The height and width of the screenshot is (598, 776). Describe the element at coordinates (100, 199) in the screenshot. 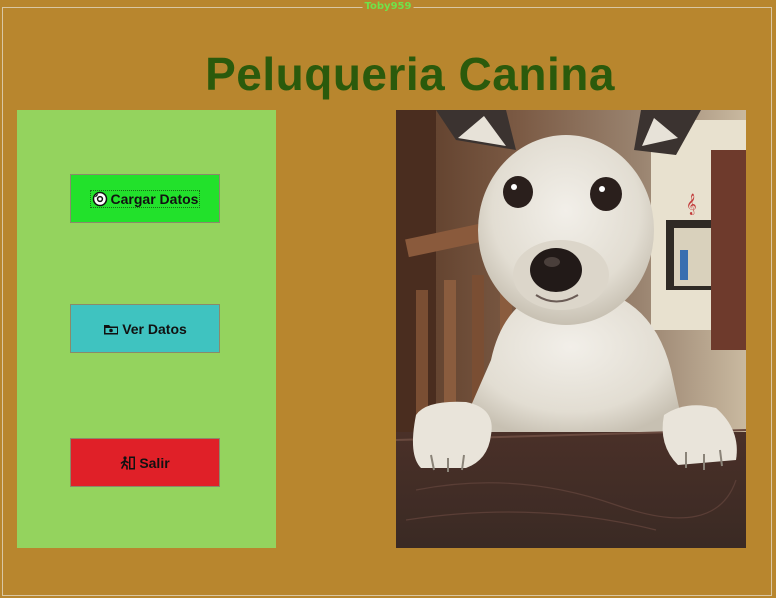

I see `disc-icon` at that location.